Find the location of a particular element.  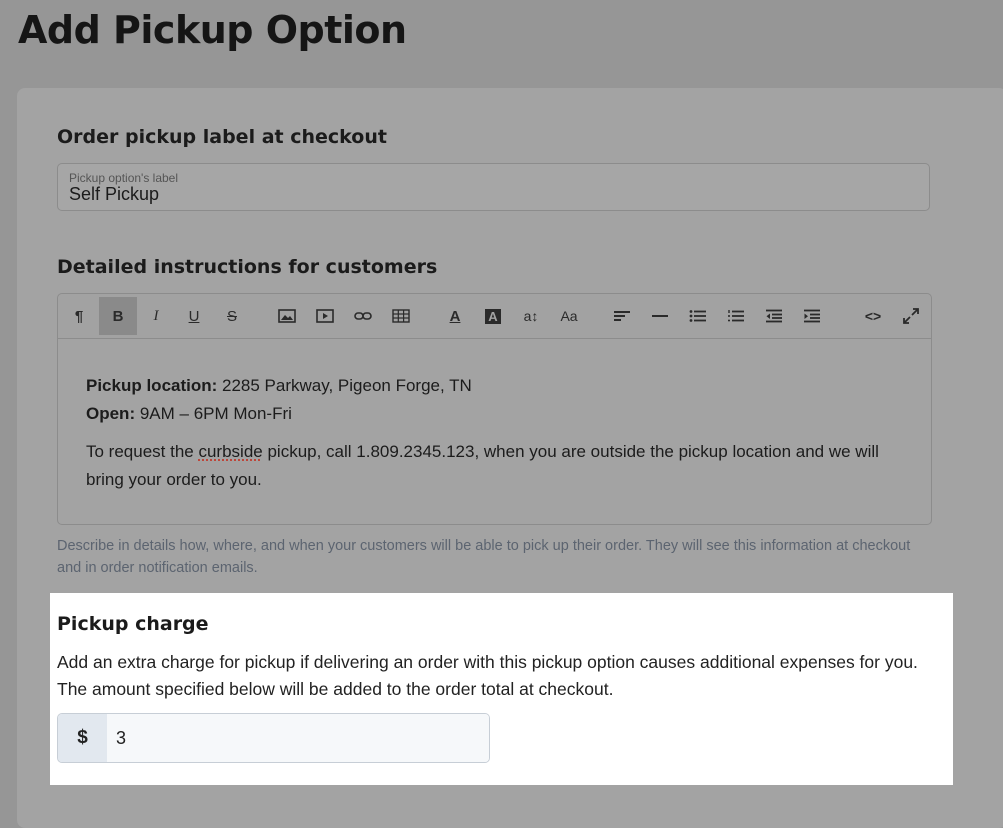

location-label: Pickup location: is located at coordinates (151, 385).